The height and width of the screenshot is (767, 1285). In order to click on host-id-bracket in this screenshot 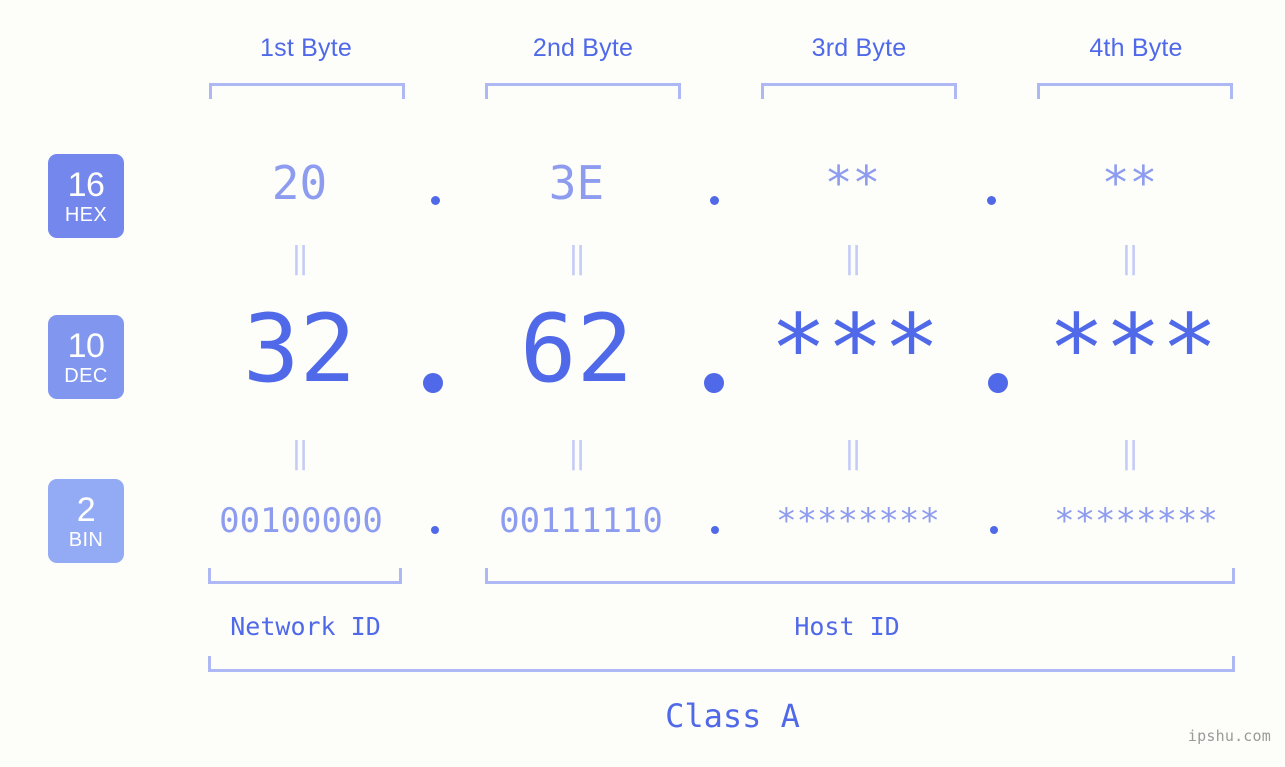, I will do `click(860, 576)`.